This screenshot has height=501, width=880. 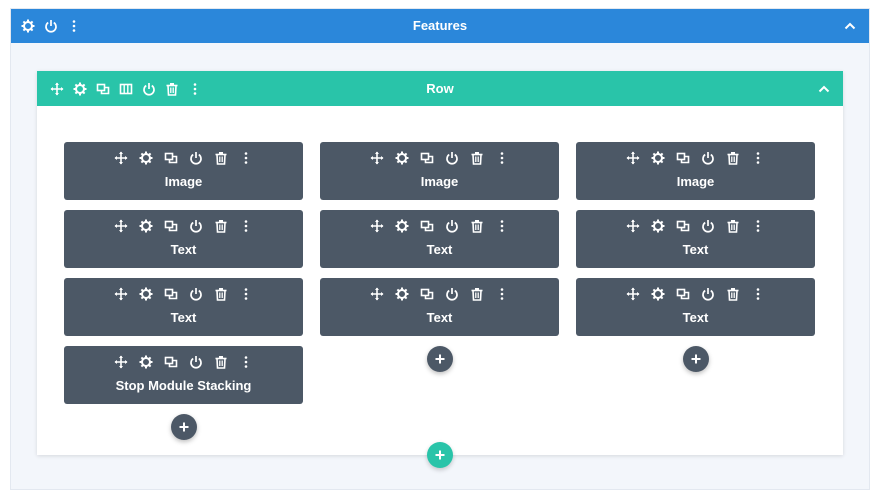 I want to click on module-label: Stop Module Stacking, so click(x=183, y=385).